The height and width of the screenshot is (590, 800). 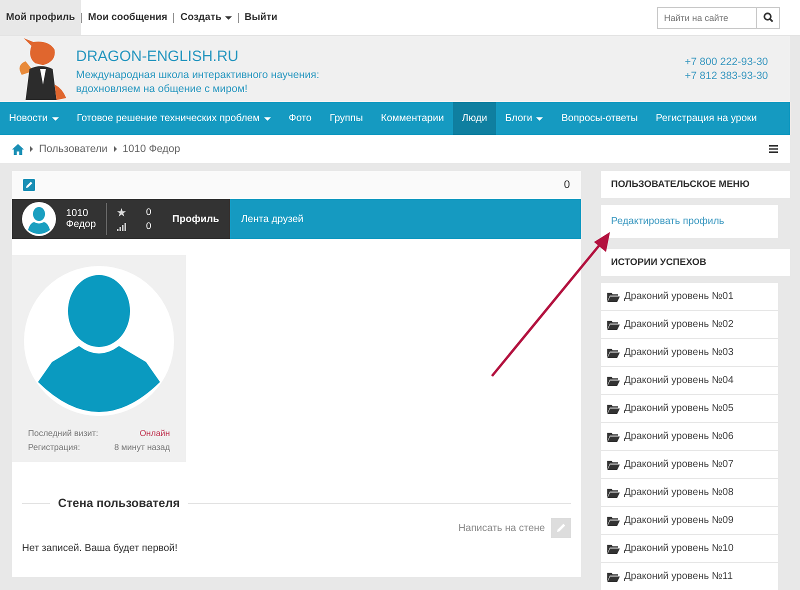 I want to click on rating-value: 0, so click(x=149, y=212).